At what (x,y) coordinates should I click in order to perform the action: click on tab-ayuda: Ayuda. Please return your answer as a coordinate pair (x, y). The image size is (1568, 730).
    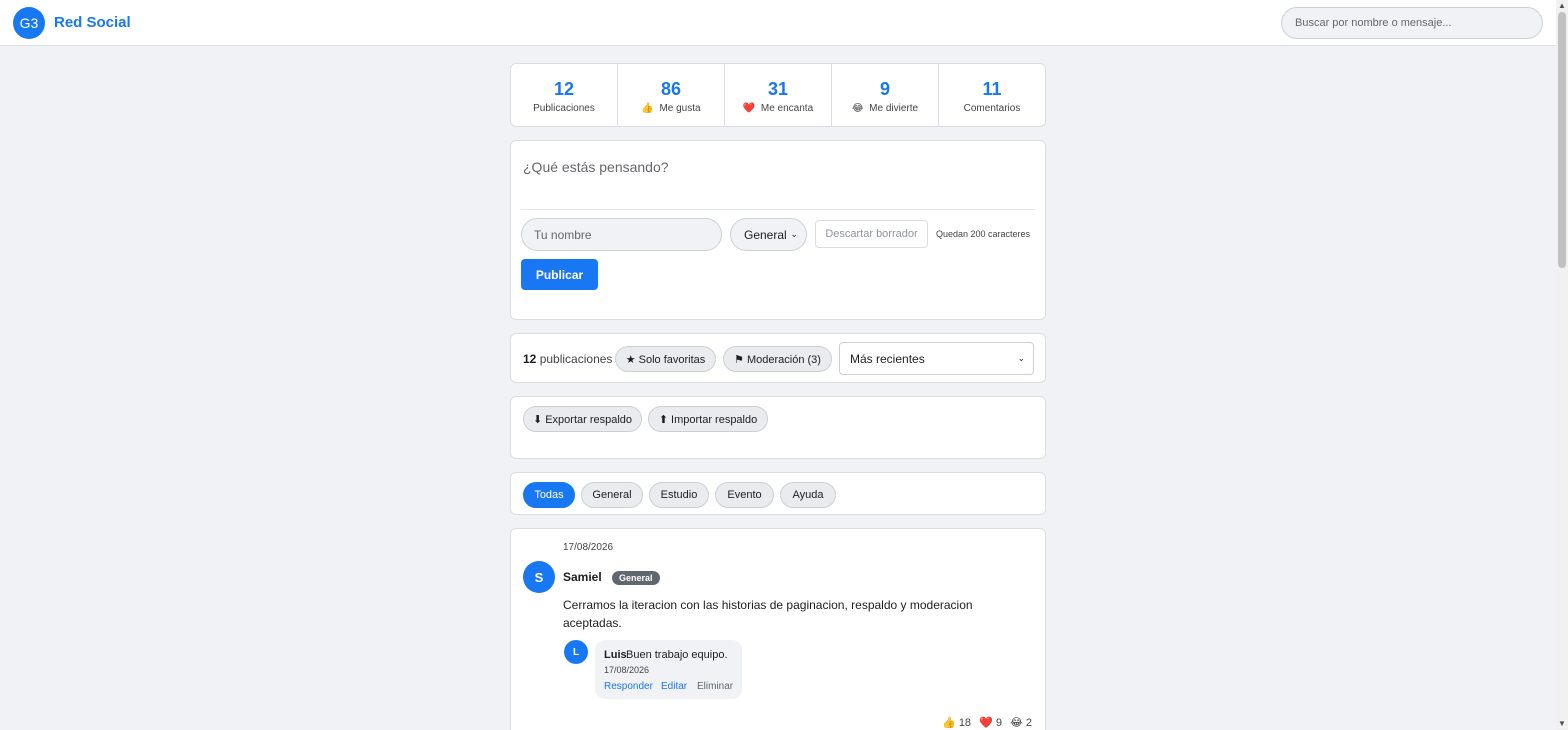
    Looking at the image, I should click on (808, 495).